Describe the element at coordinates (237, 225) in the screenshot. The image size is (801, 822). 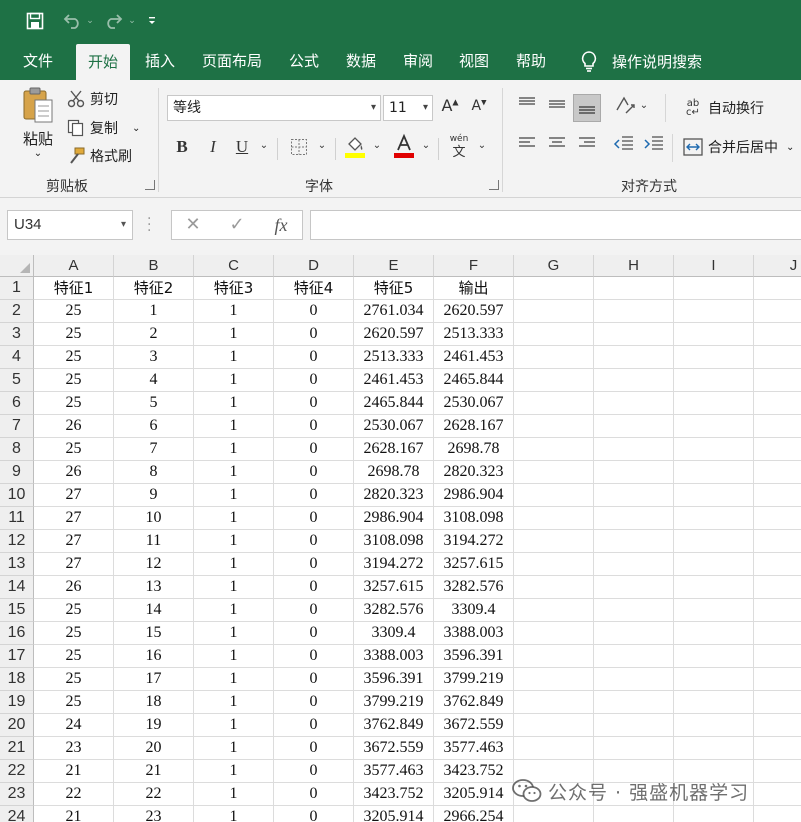
I see `enter-icon: ✓` at that location.